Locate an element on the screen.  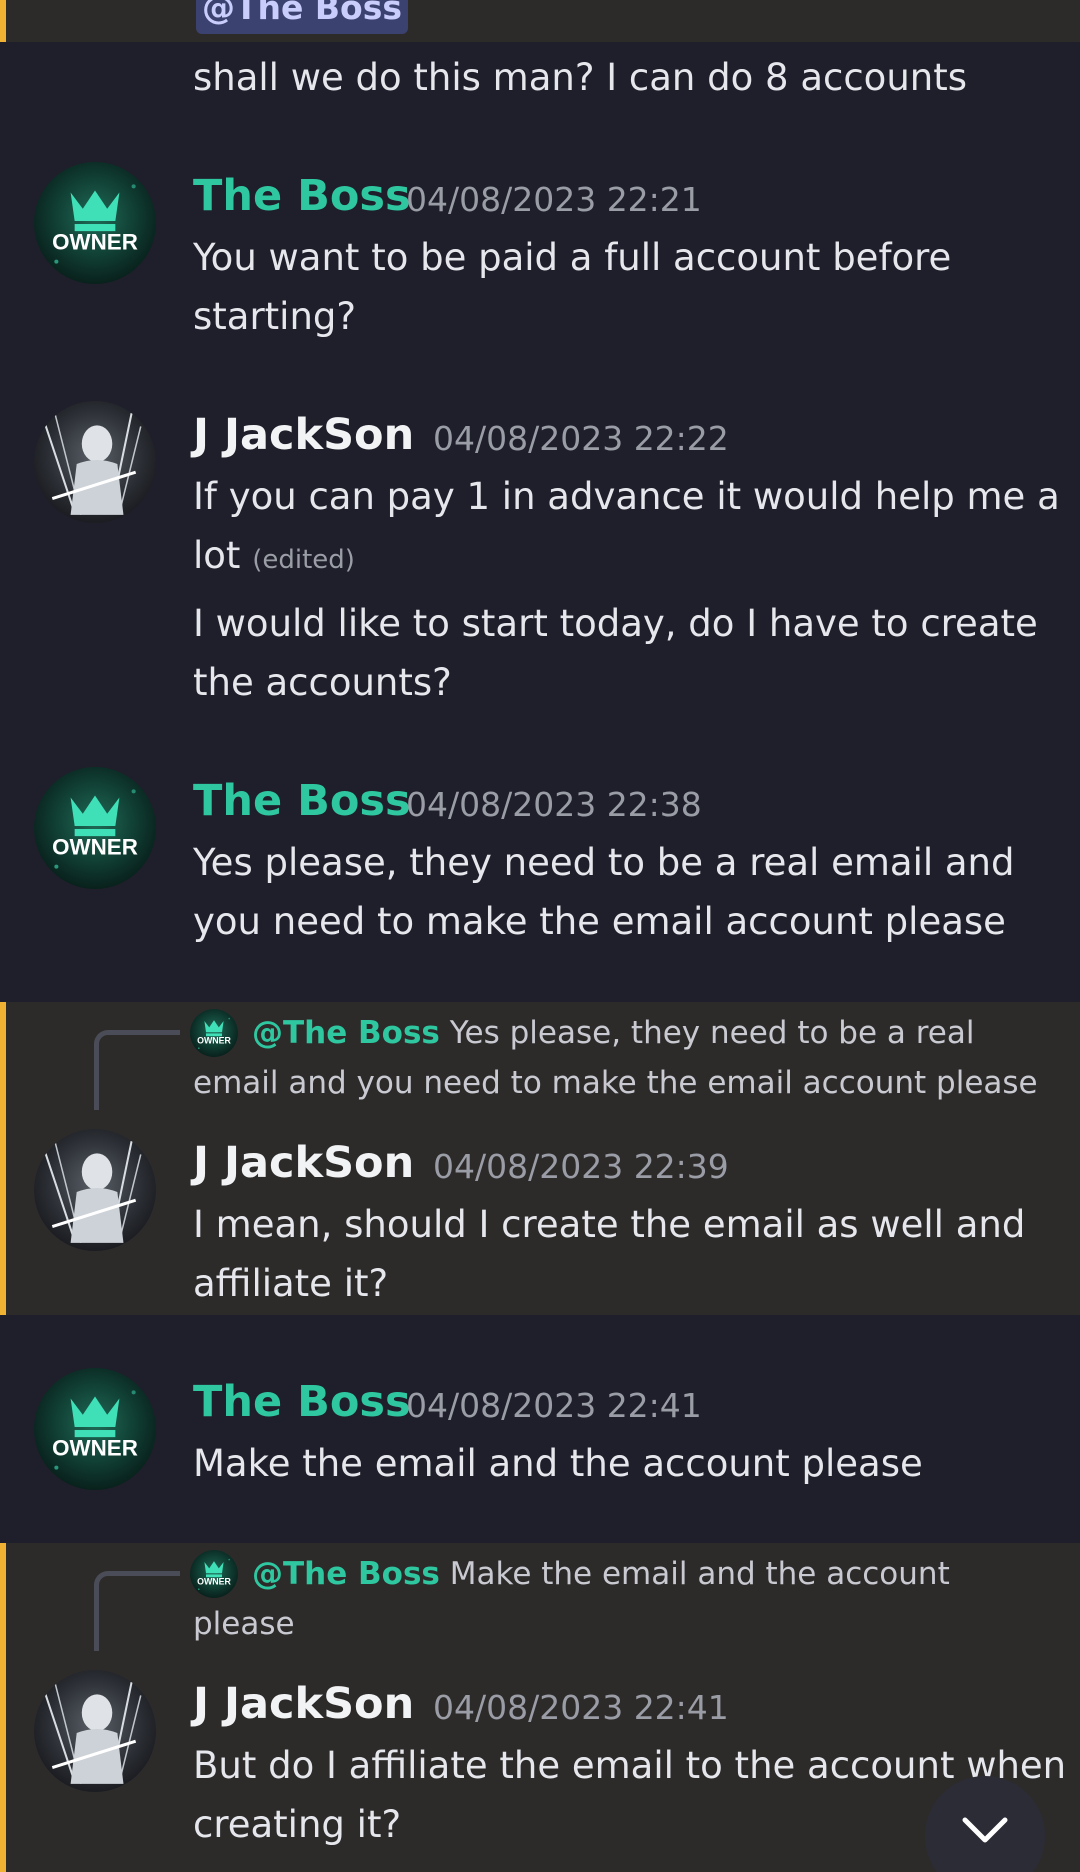
mention-highlight-band: @The Boss is located at coordinates (540, 21).